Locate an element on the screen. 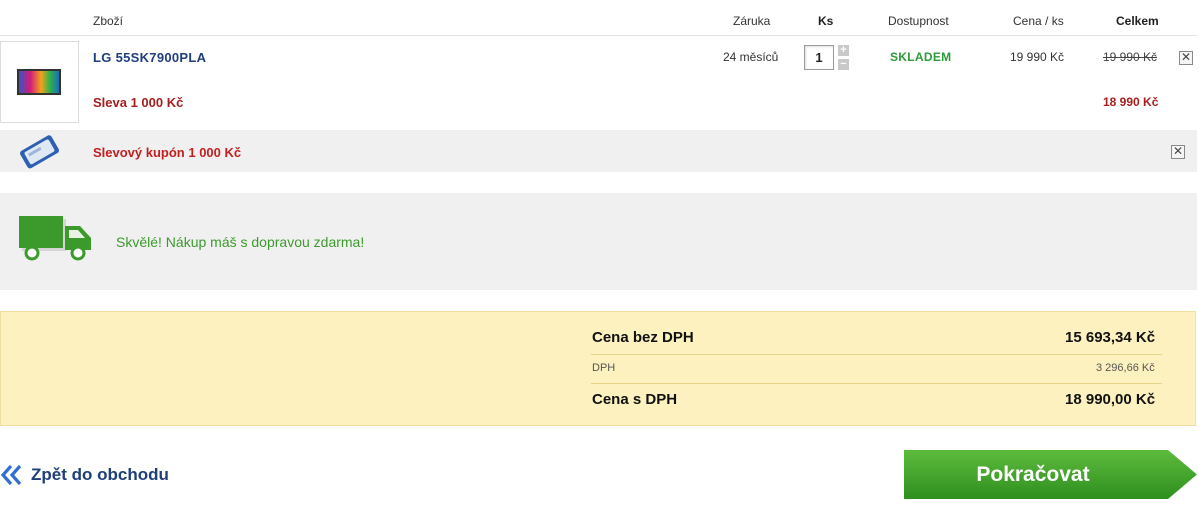 The height and width of the screenshot is (509, 1199). product-thumbnail is located at coordinates (39, 82).